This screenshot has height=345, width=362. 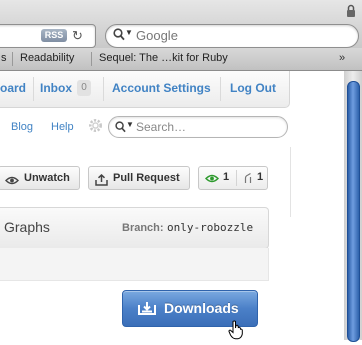 I want to click on account-settings-link: Account Settings, so click(x=161, y=88).